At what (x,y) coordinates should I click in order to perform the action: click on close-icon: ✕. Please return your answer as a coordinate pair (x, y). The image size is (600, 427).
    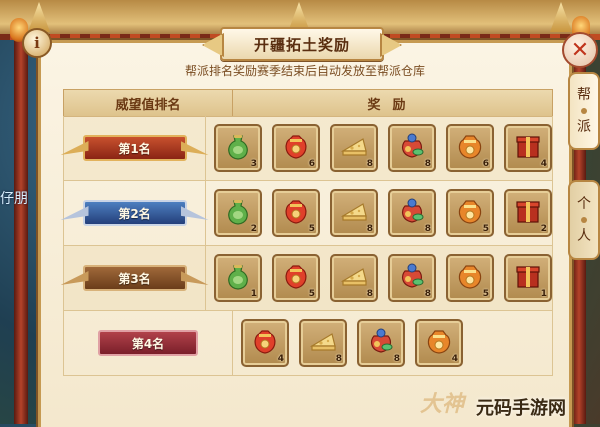
    Looking at the image, I should click on (580, 50).